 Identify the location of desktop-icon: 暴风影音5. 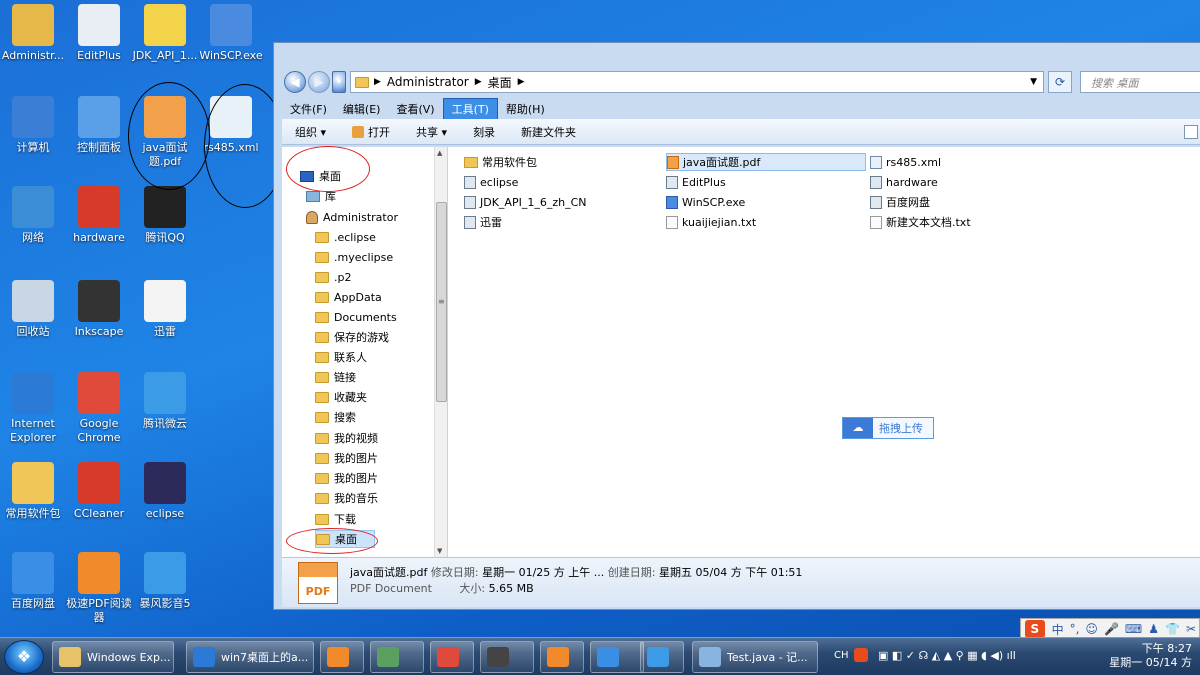
(165, 581).